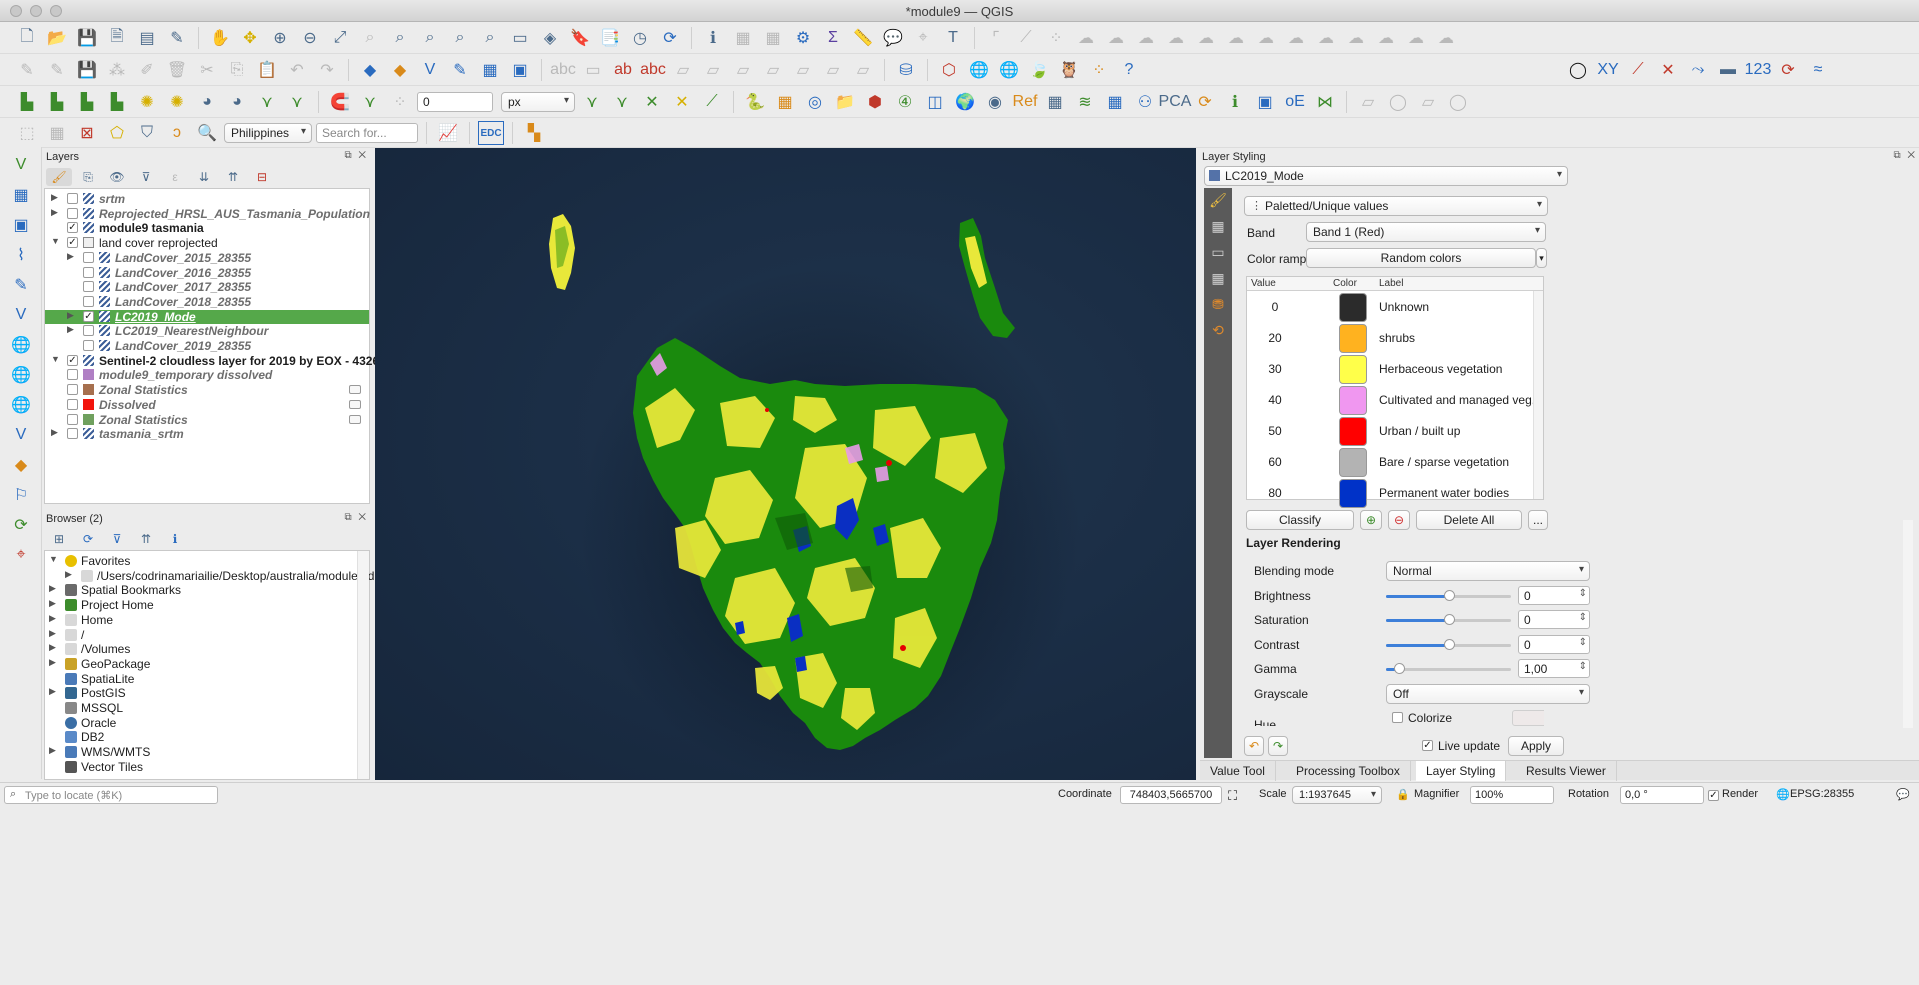 The image size is (1919, 985). What do you see at coordinates (1903, 794) in the screenshot?
I see `messages-icon: 💬` at bounding box center [1903, 794].